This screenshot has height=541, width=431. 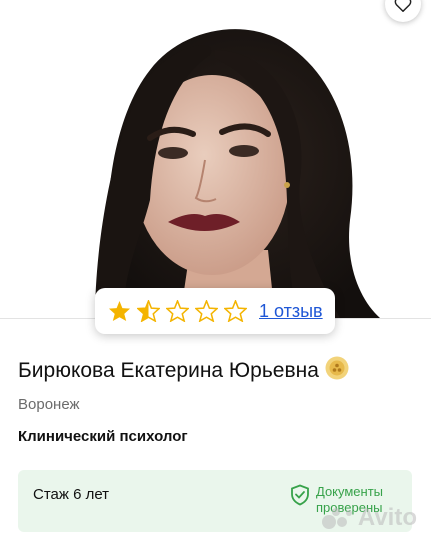 I want to click on reviews-link: 1 отзыв, so click(x=291, y=311).